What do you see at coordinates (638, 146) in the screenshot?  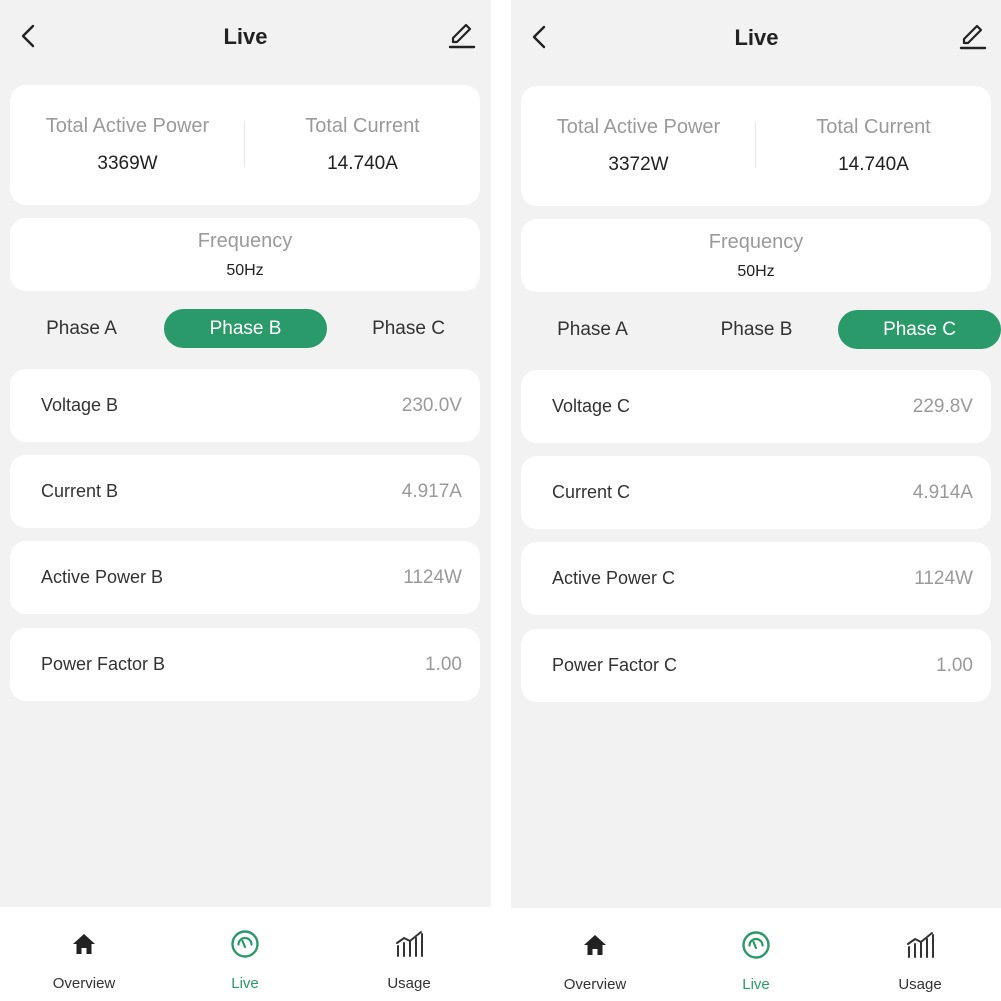 I see `total-active-power: Total Active Power 3372W` at bounding box center [638, 146].